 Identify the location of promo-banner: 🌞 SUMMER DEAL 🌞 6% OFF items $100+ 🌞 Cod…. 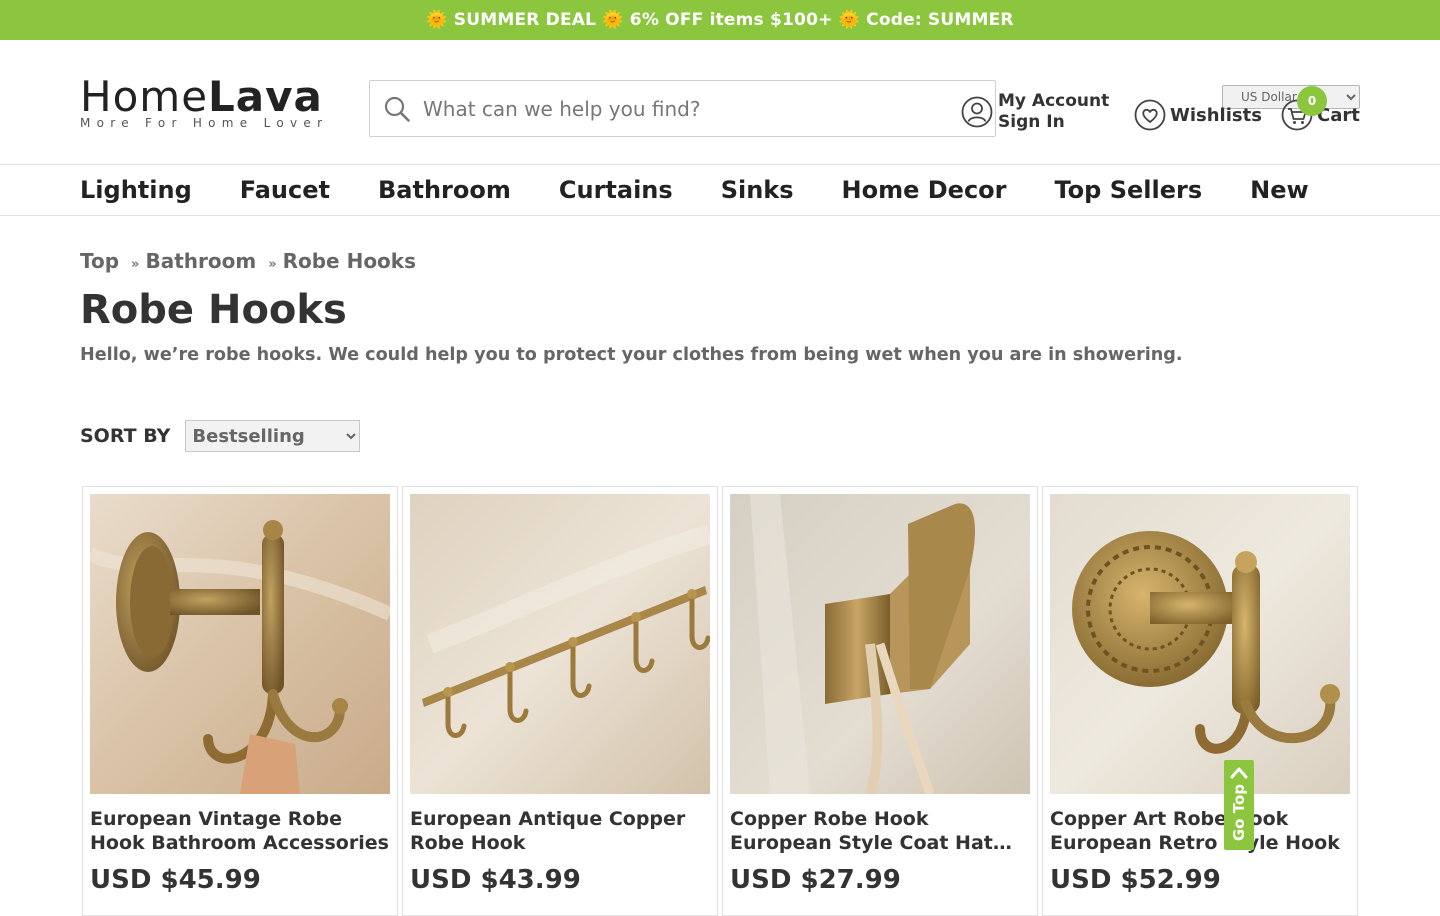
(720, 20).